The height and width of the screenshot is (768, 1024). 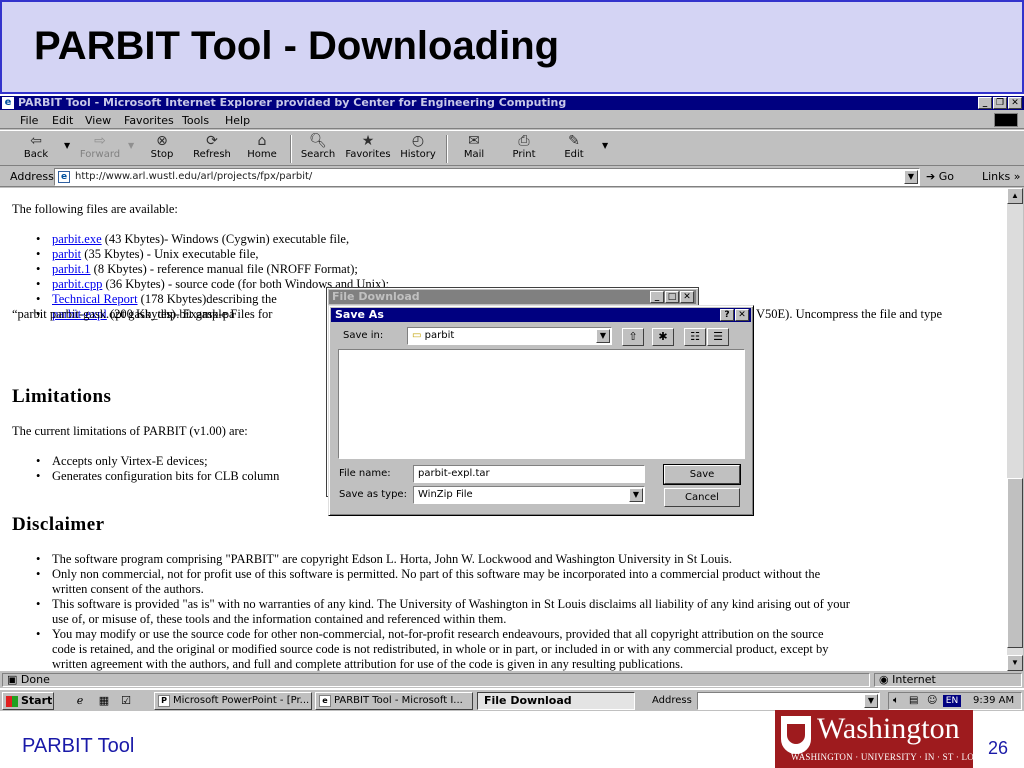 What do you see at coordinates (100, 141) in the screenshot?
I see `forward-arrow-icon: ⇨` at bounding box center [100, 141].